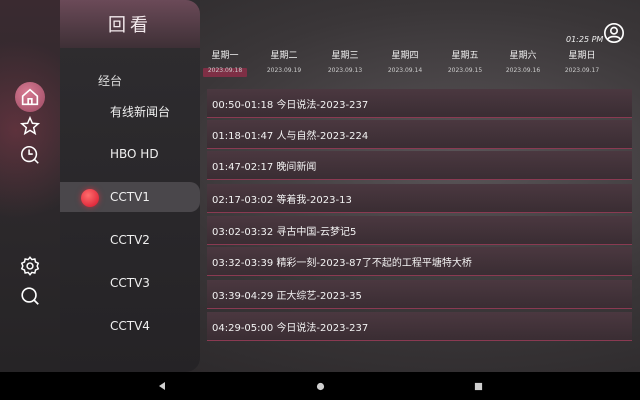  What do you see at coordinates (243, 263) in the screenshot?
I see `program-time: 03:32-03:39` at bounding box center [243, 263].